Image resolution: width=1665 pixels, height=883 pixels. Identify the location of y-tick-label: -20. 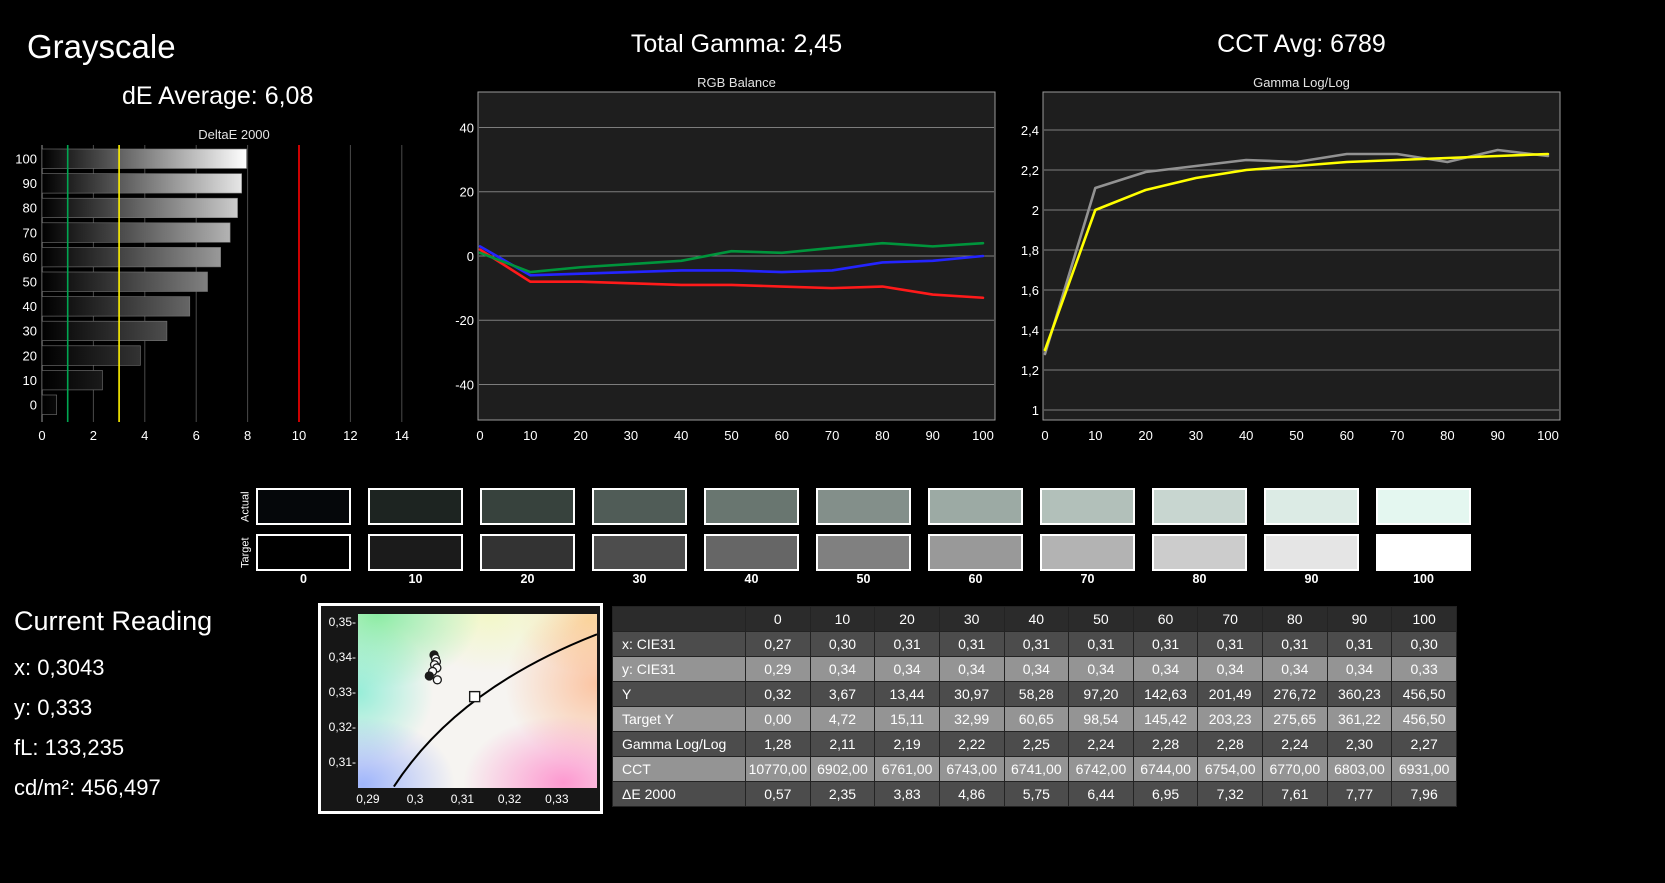
(464, 320).